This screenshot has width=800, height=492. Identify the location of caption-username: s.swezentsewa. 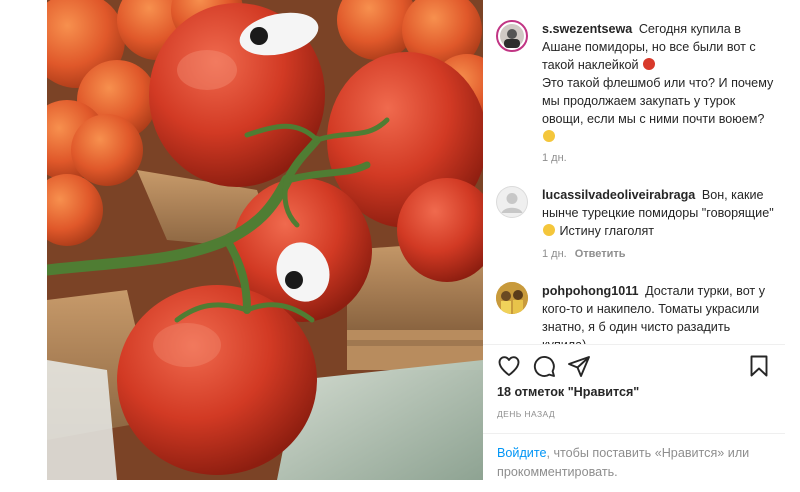
(587, 29).